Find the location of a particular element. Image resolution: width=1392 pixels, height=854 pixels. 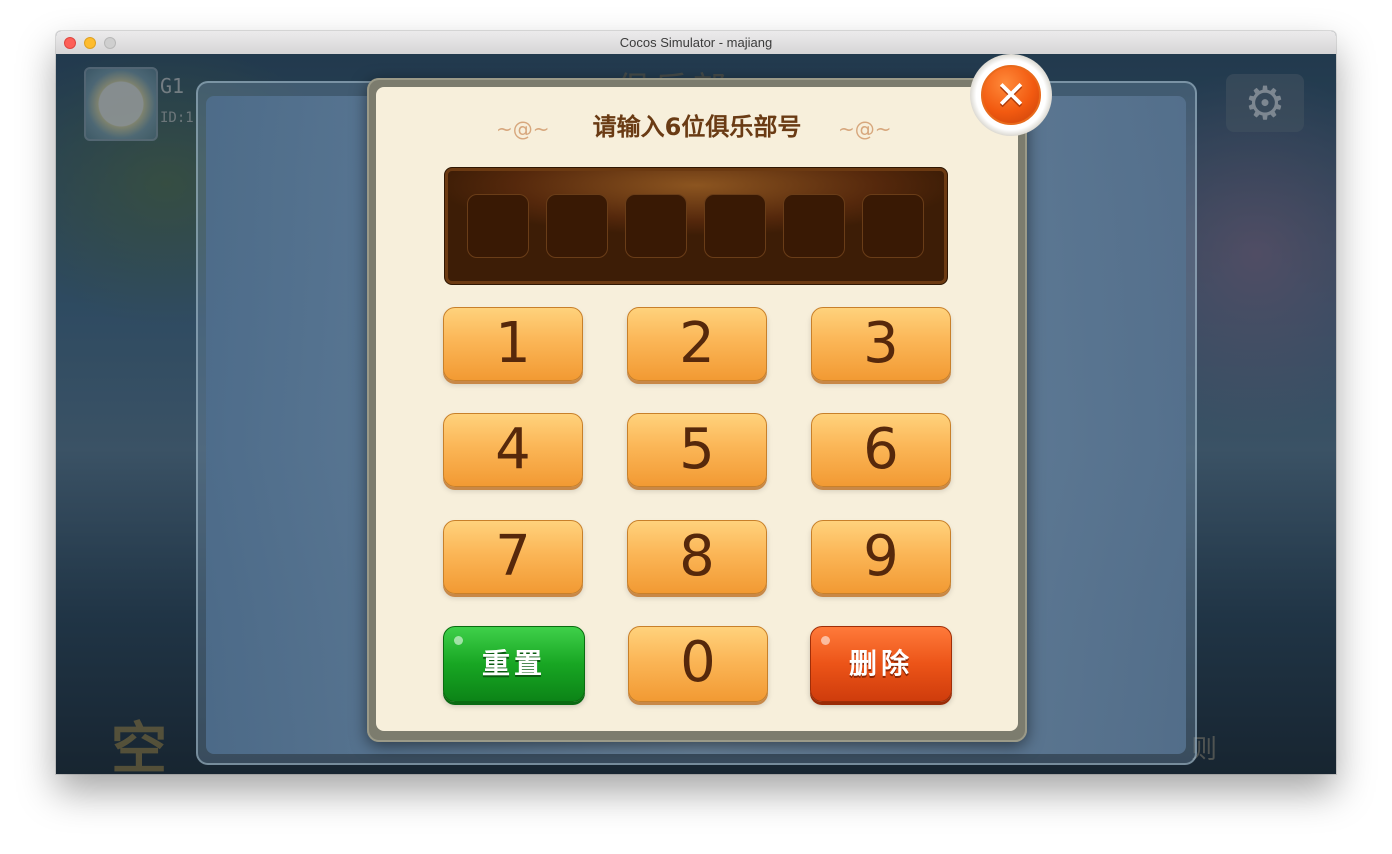

dialog-title-row: ~@~ 请输入6位俱乐部号 ~@~ is located at coordinates (697, 127).